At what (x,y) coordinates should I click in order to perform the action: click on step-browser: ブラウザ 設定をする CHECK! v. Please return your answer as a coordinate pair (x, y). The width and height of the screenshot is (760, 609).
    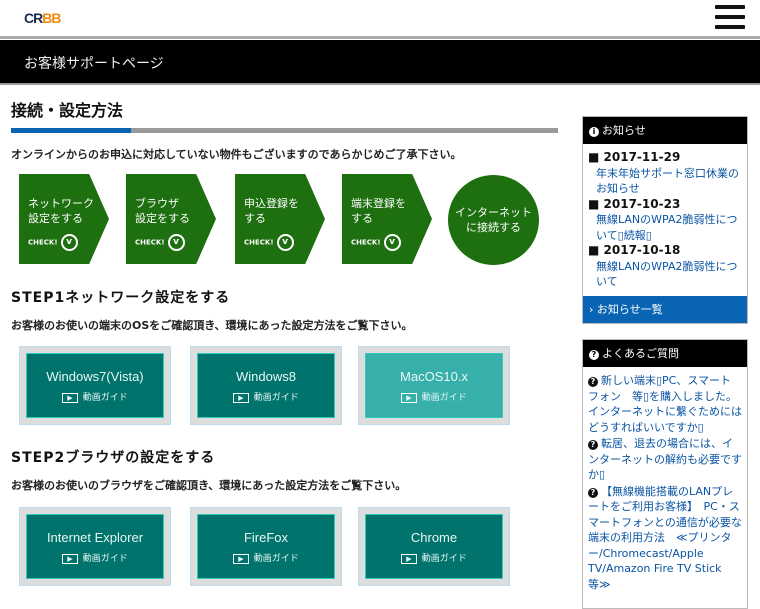
    Looking at the image, I should click on (171, 219).